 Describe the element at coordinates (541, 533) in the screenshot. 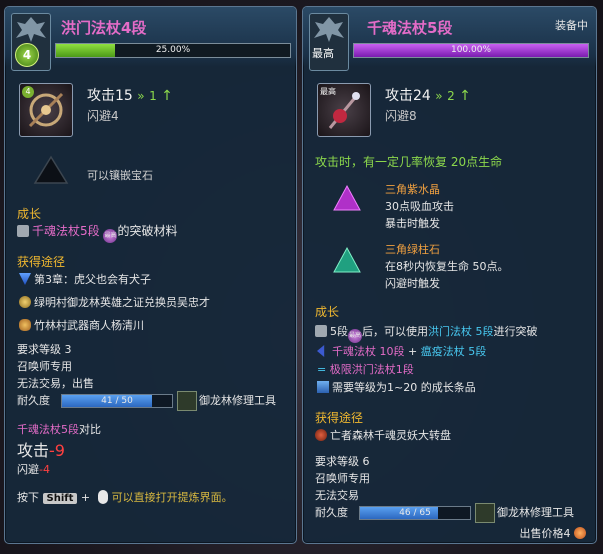

I see `sell-price-label: 出售价格` at that location.